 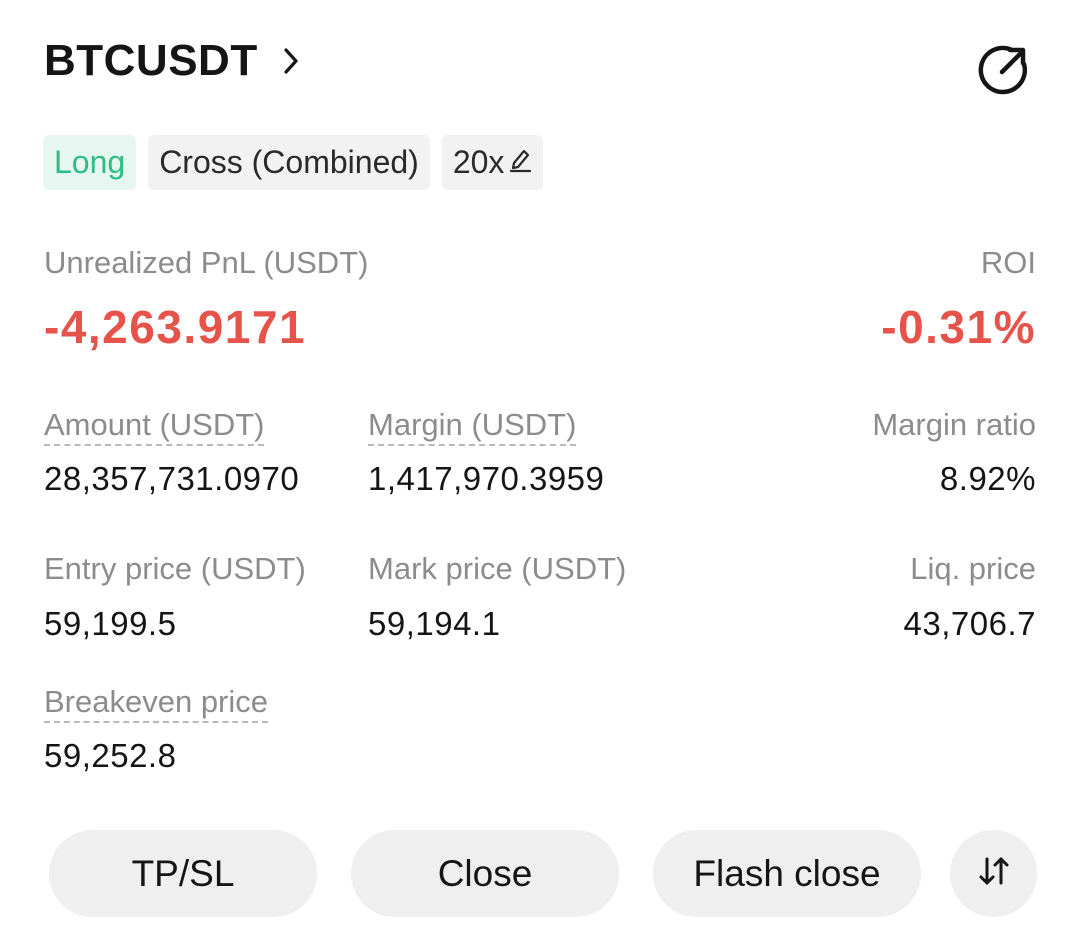 I want to click on unrealized-pnl-value: -4,263.9171, so click(x=175, y=327).